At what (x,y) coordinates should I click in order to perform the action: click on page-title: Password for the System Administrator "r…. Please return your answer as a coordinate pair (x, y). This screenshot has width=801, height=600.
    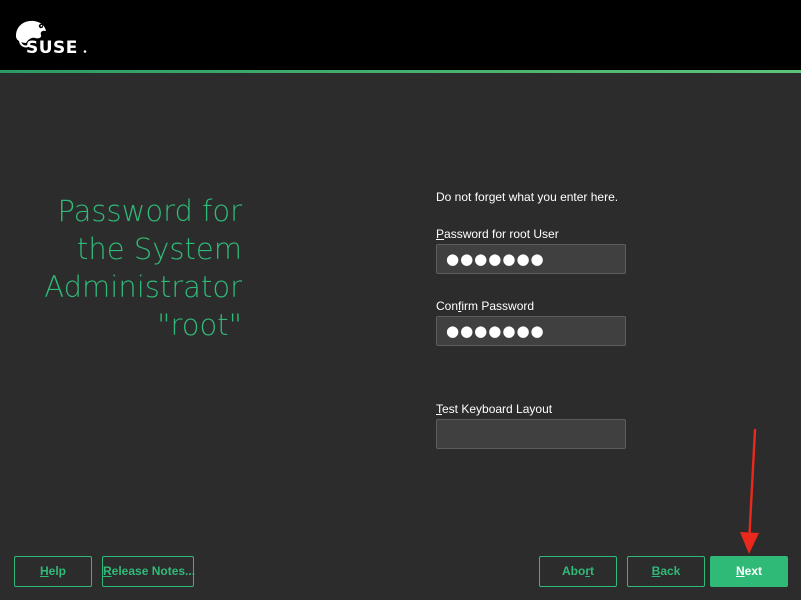
    Looking at the image, I should click on (127, 268).